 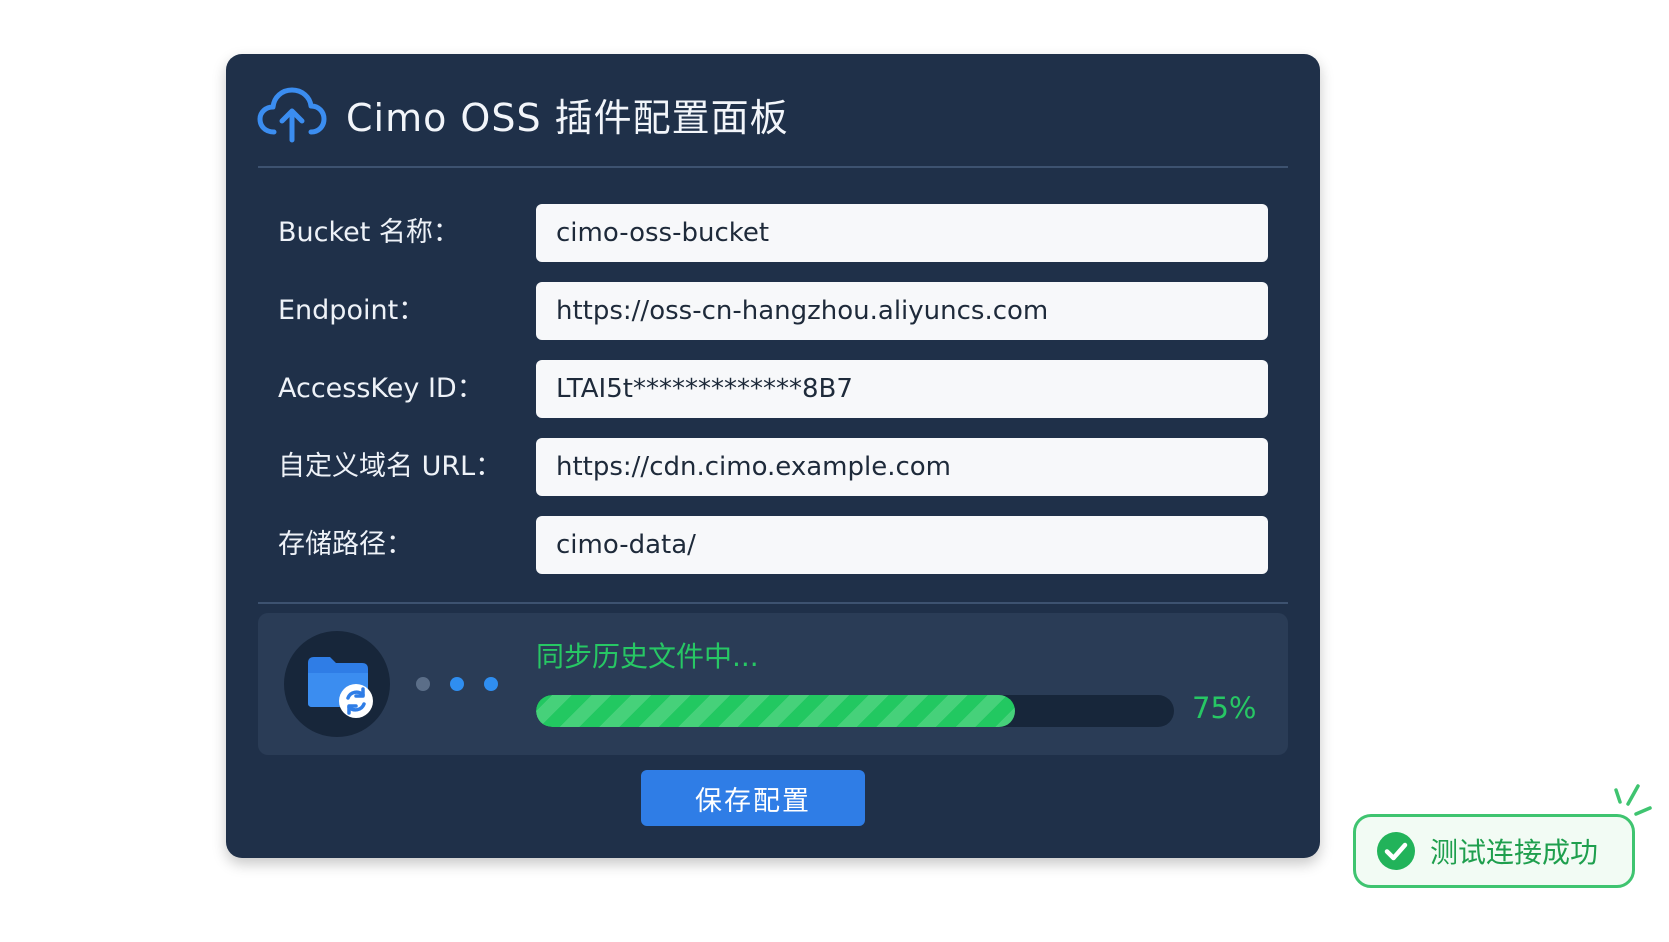 What do you see at coordinates (381, 388) in the screenshot?
I see `accesskey-label: AccessKey ID：` at bounding box center [381, 388].